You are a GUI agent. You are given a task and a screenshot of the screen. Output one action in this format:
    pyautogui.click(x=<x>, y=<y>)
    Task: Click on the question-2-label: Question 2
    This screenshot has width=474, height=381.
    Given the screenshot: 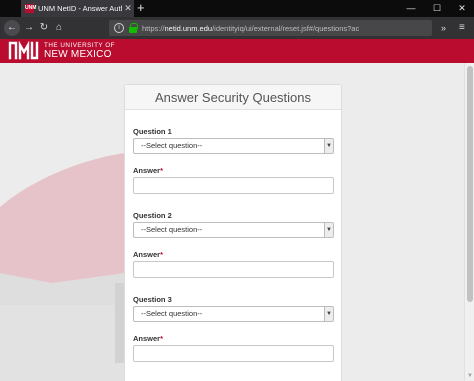 What is the action you would take?
    pyautogui.click(x=152, y=215)
    